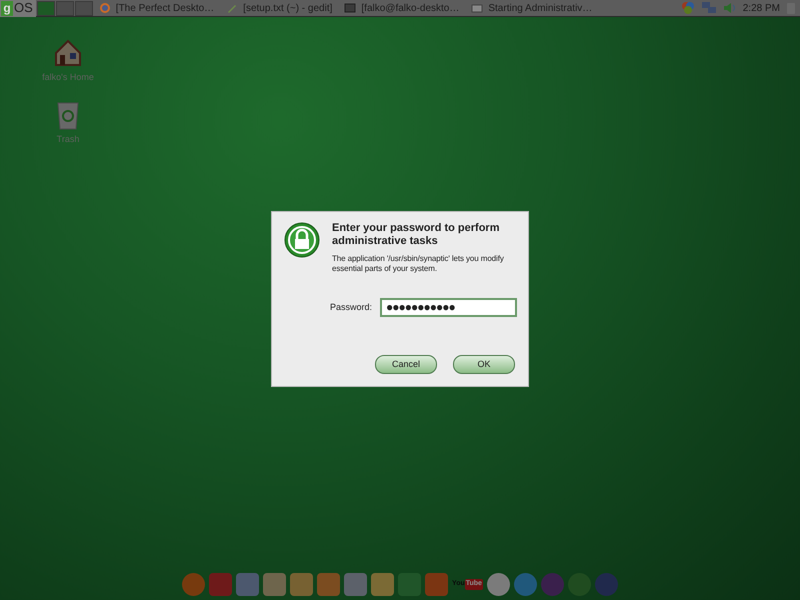 The image size is (800, 600). Describe the element at coordinates (68, 53) in the screenshot. I see `house-icon` at that location.